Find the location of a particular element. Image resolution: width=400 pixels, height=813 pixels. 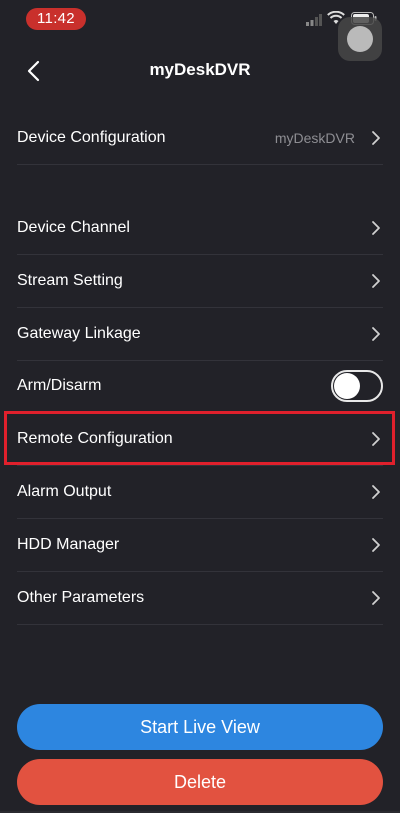

delete-button: Delete is located at coordinates (200, 782).